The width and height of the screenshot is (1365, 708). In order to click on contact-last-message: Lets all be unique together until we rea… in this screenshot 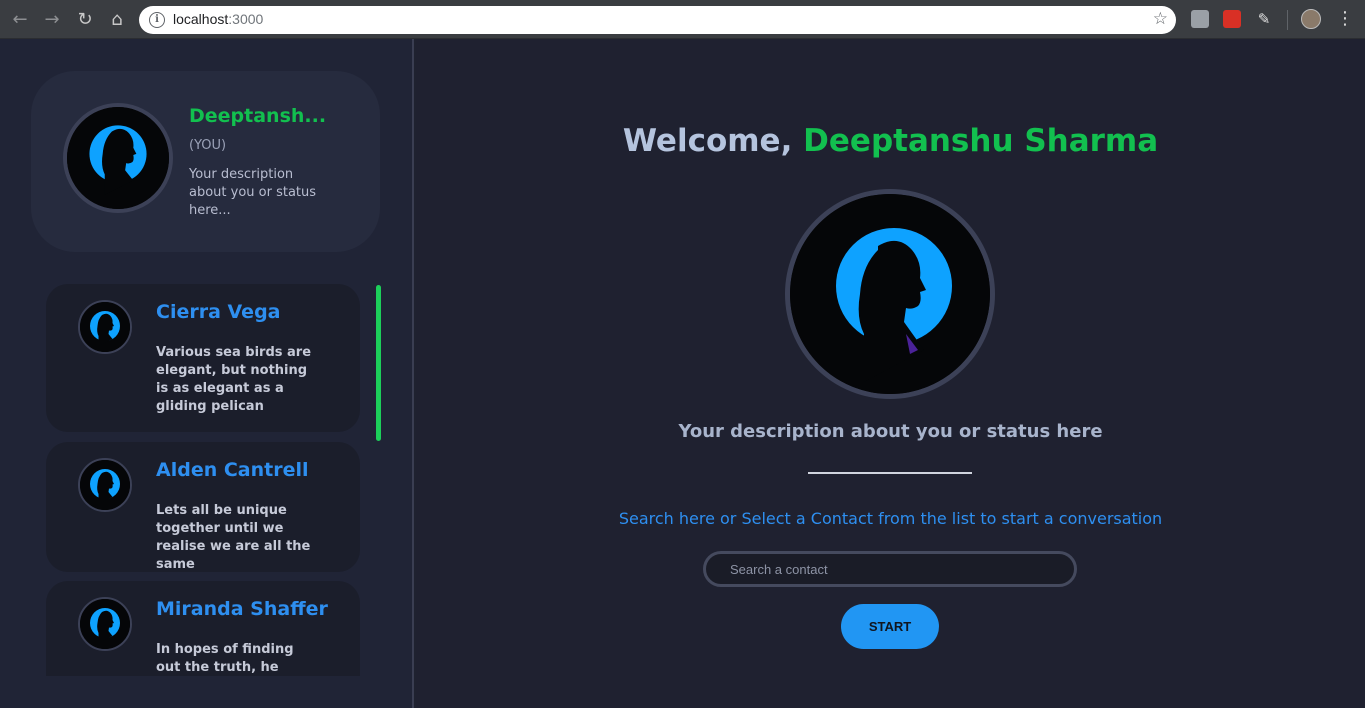, I will do `click(233, 537)`.